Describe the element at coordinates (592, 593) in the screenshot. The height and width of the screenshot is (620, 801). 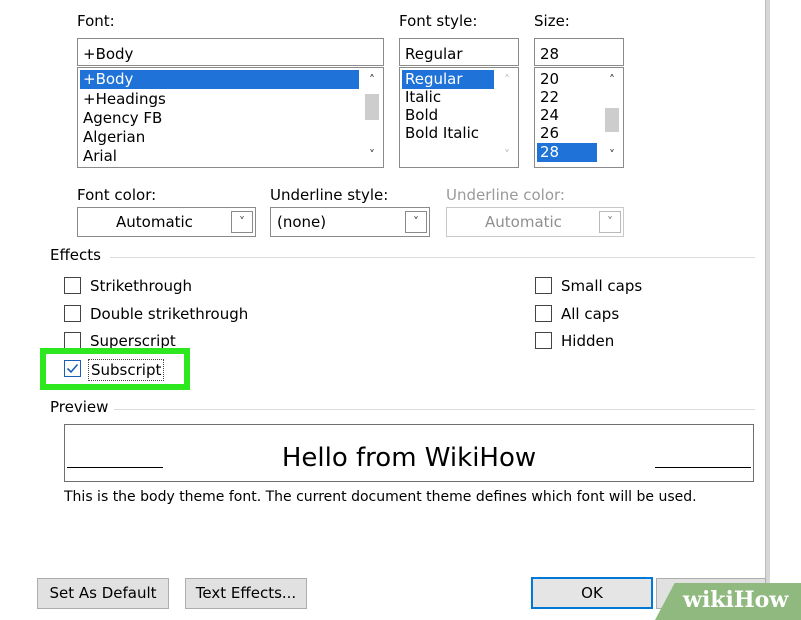
I see `ok-button: OK` at that location.